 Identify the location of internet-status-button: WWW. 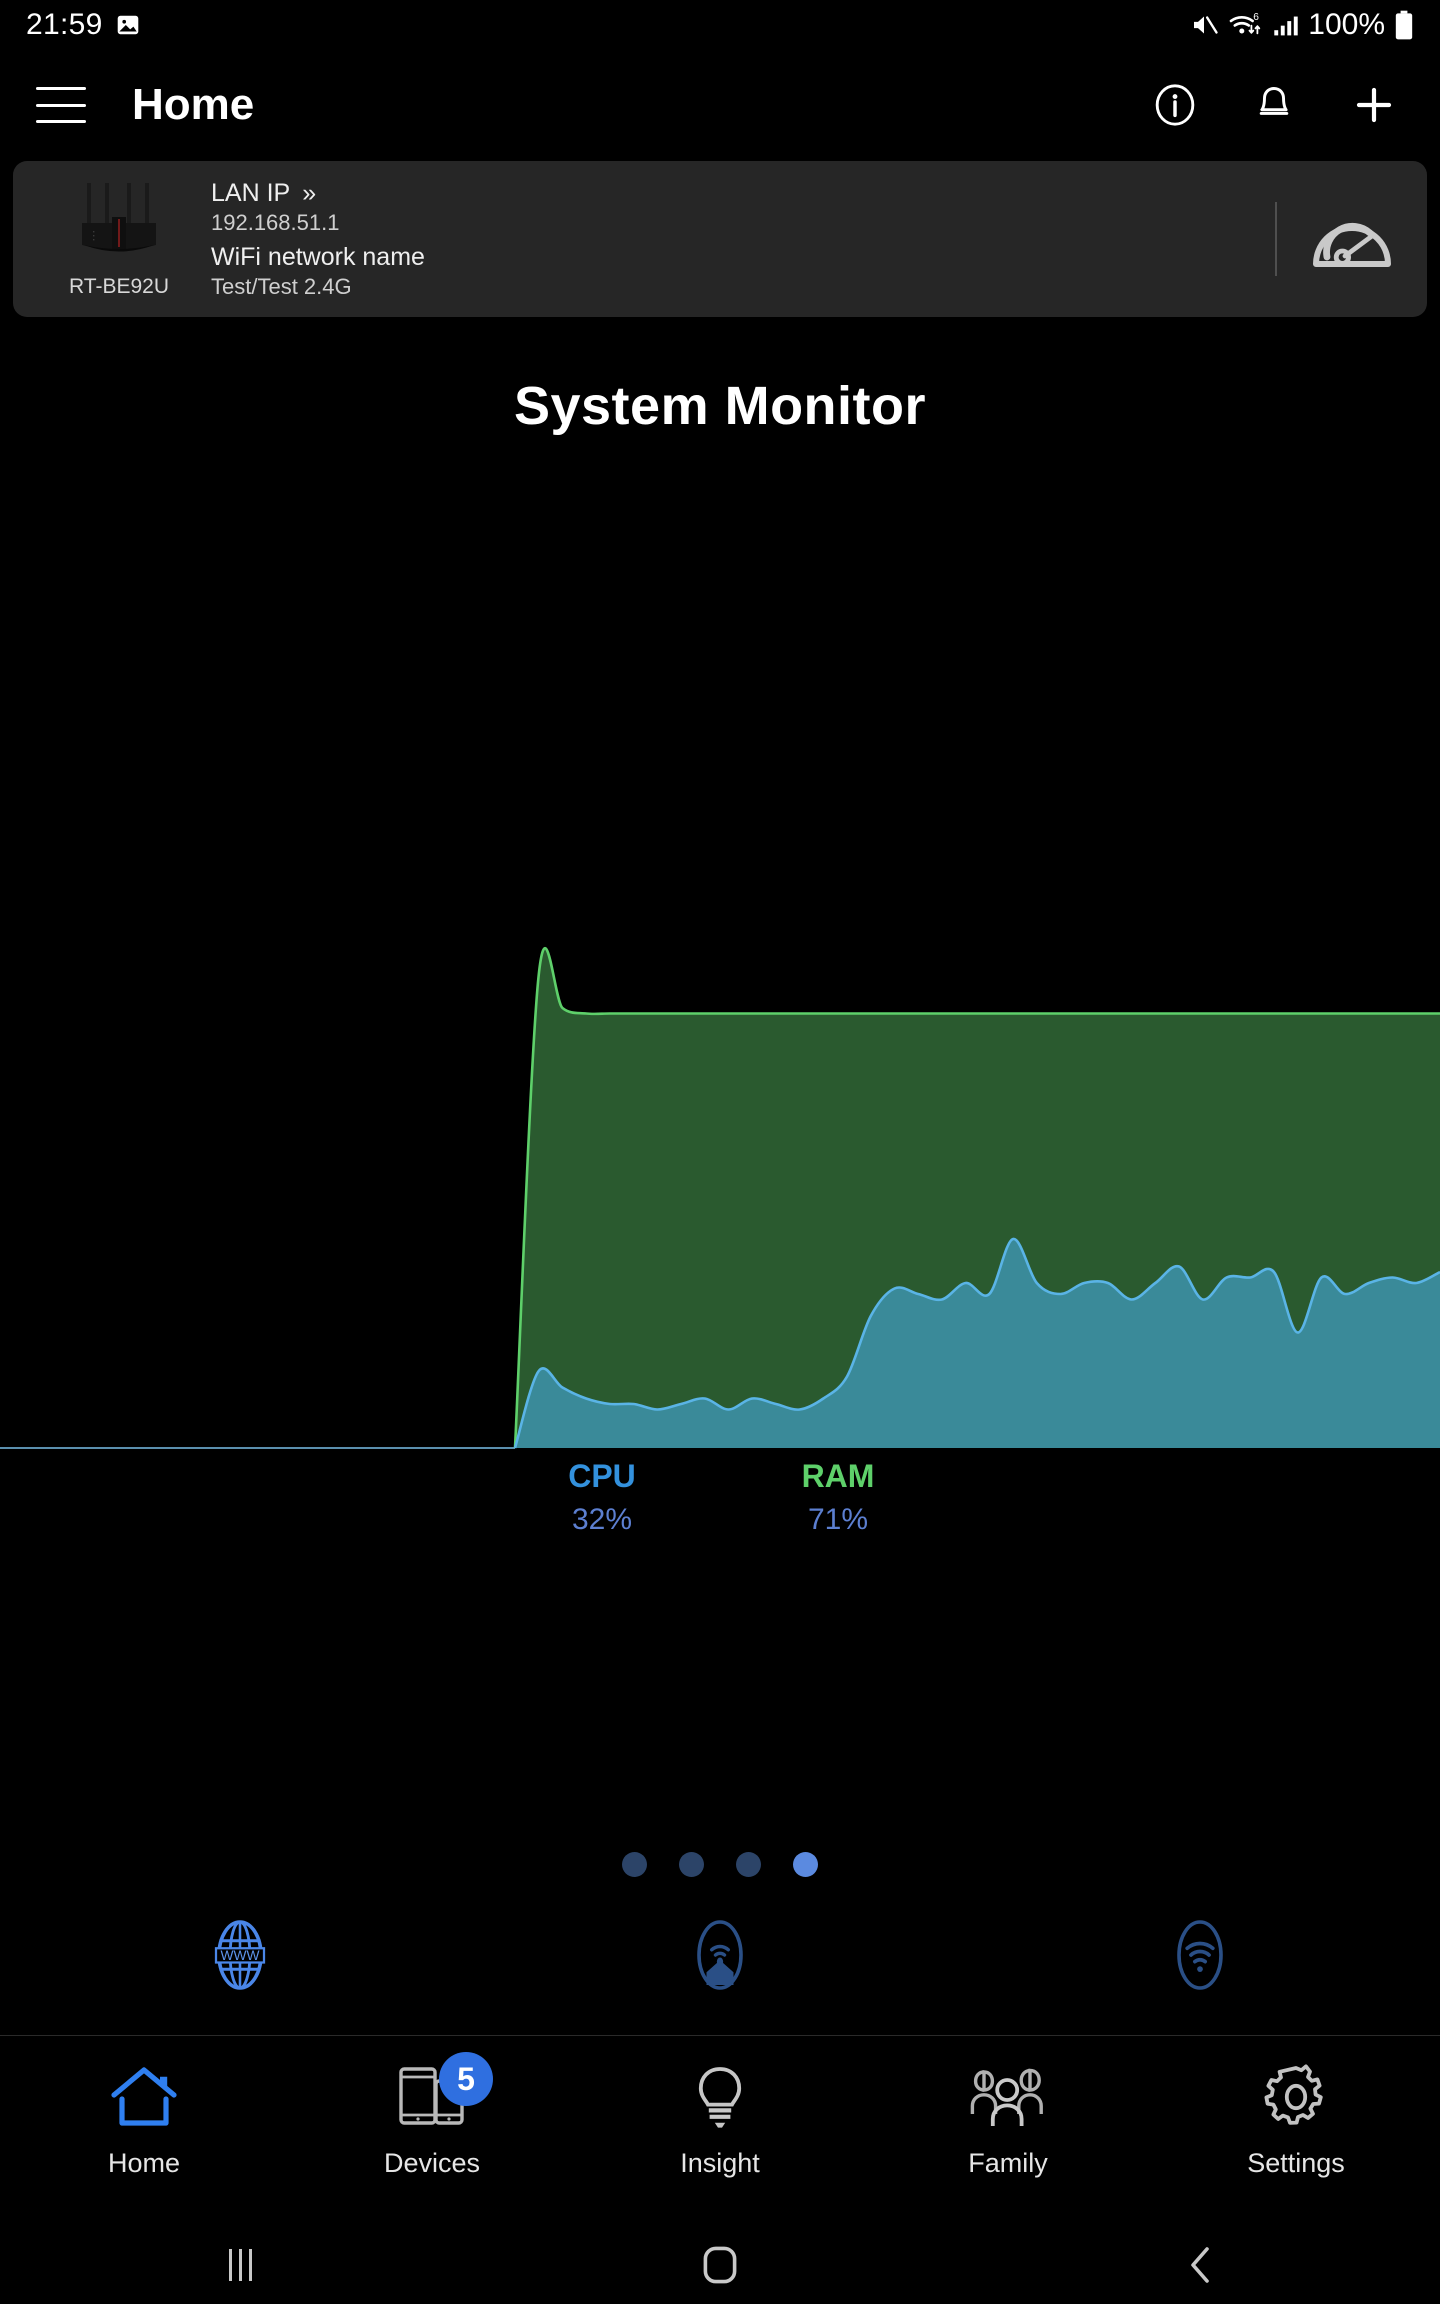
(240, 1955).